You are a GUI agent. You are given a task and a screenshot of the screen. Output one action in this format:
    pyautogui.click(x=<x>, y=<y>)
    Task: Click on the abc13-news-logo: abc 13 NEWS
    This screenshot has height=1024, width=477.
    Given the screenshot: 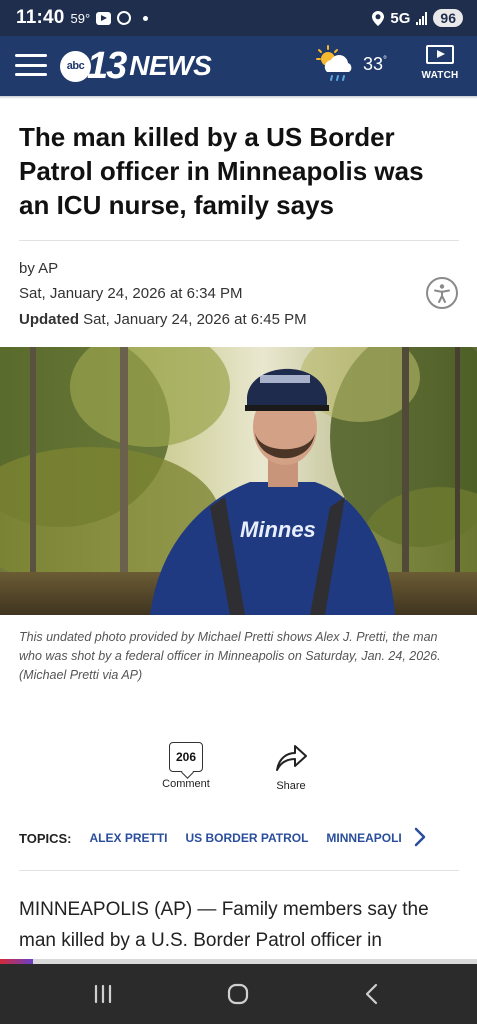 What is the action you would take?
    pyautogui.click(x=136, y=66)
    